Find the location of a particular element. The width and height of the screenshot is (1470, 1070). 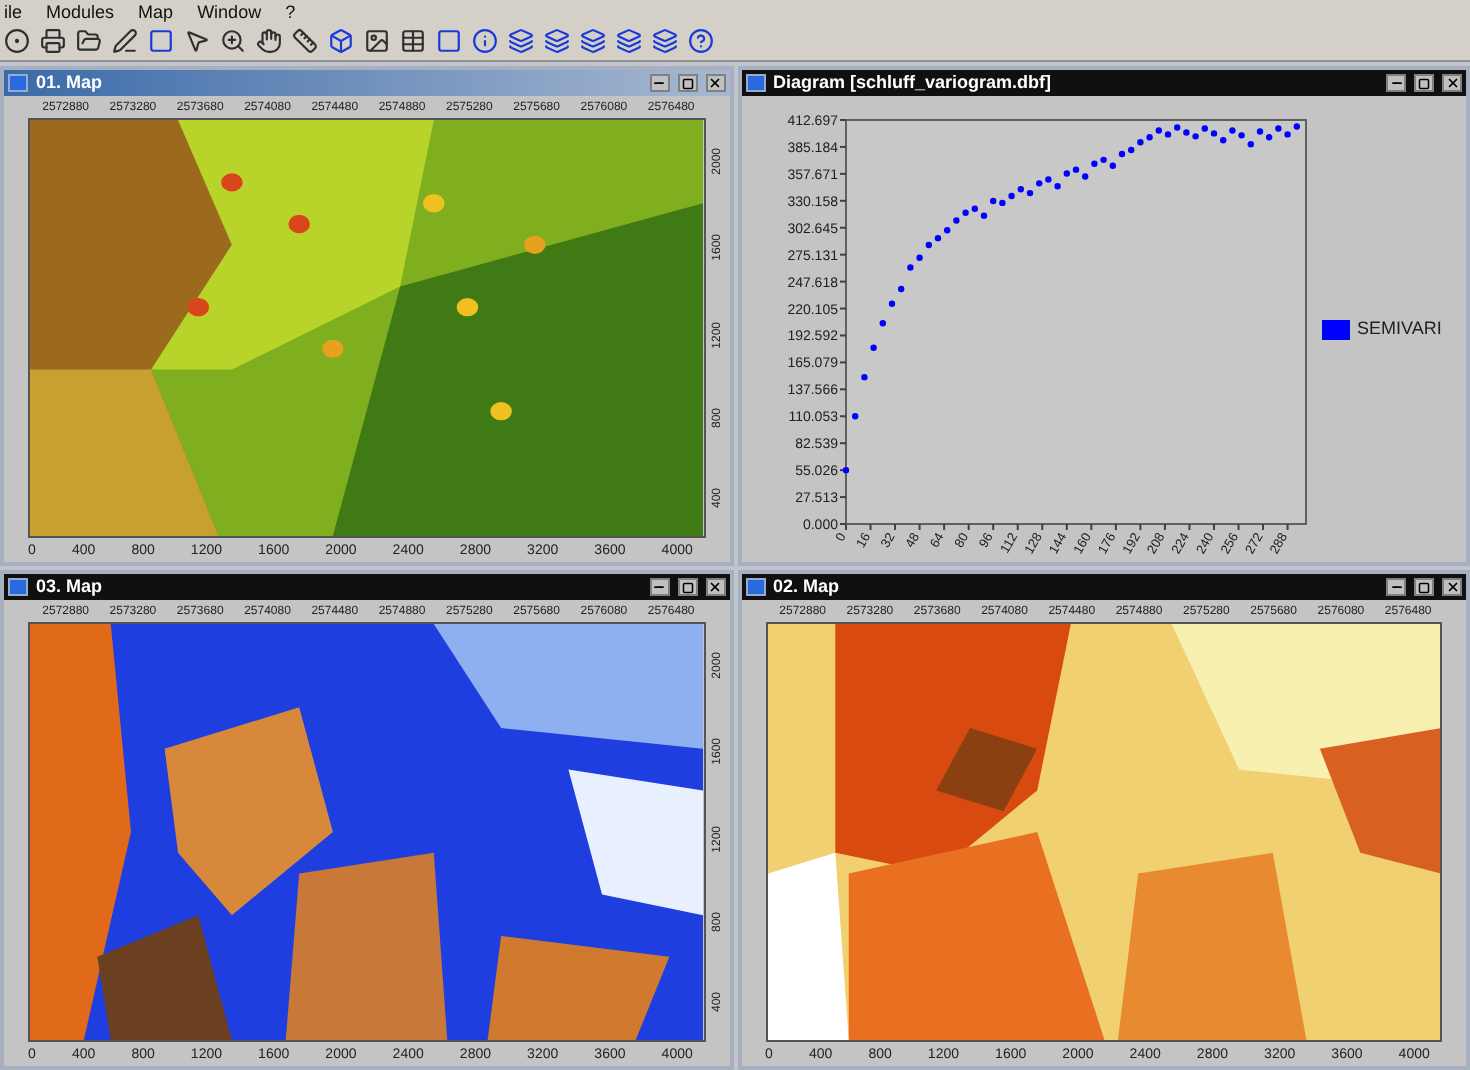

menu-item: ? is located at coordinates (290, 13).